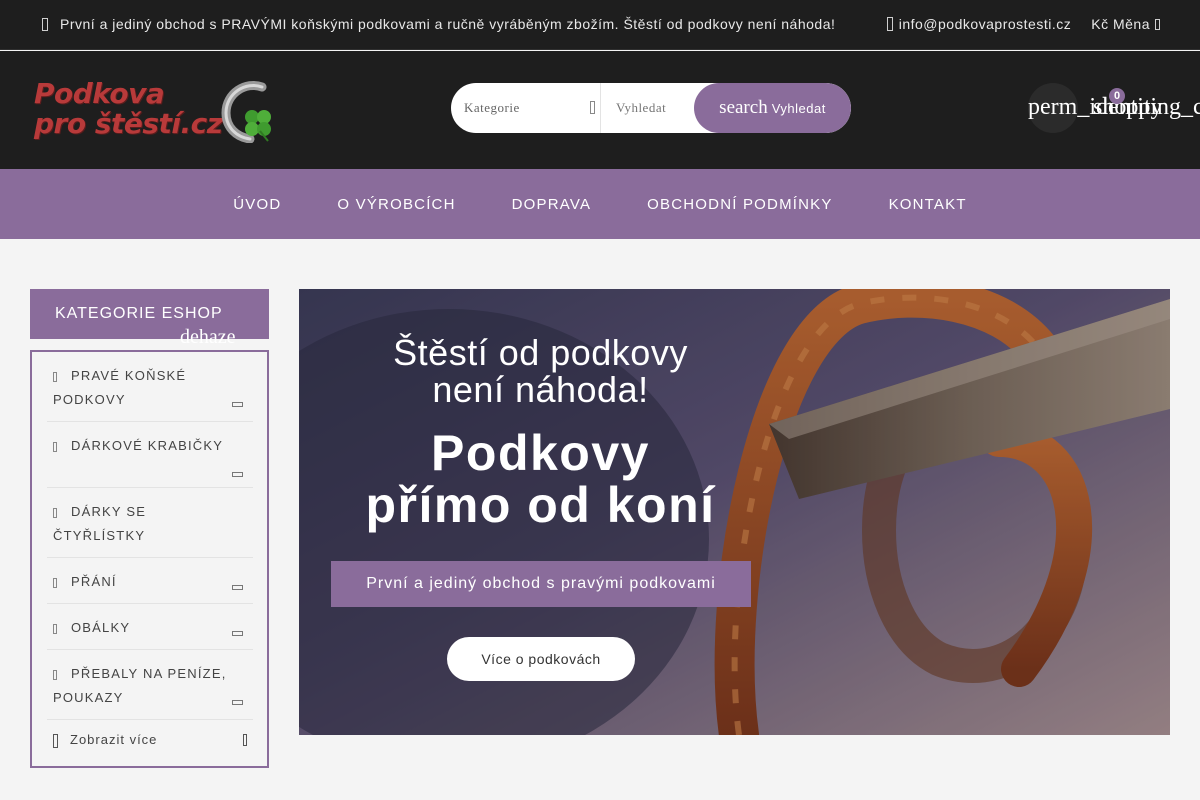 The height and width of the screenshot is (800, 1200). What do you see at coordinates (743, 107) in the screenshot?
I see `search-icon: search` at bounding box center [743, 107].